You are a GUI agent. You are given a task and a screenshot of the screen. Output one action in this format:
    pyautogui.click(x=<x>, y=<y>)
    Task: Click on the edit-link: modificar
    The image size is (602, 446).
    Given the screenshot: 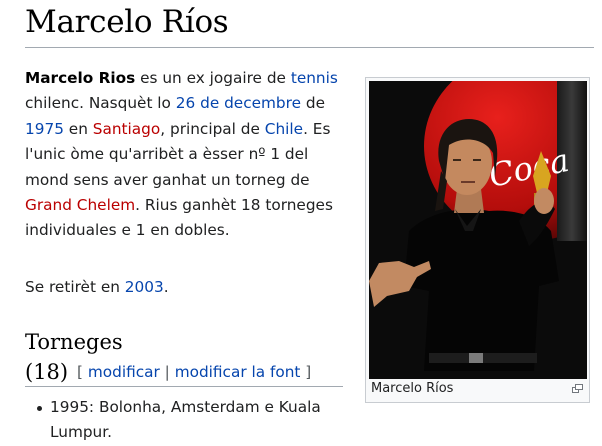 What is the action you would take?
    pyautogui.click(x=124, y=372)
    